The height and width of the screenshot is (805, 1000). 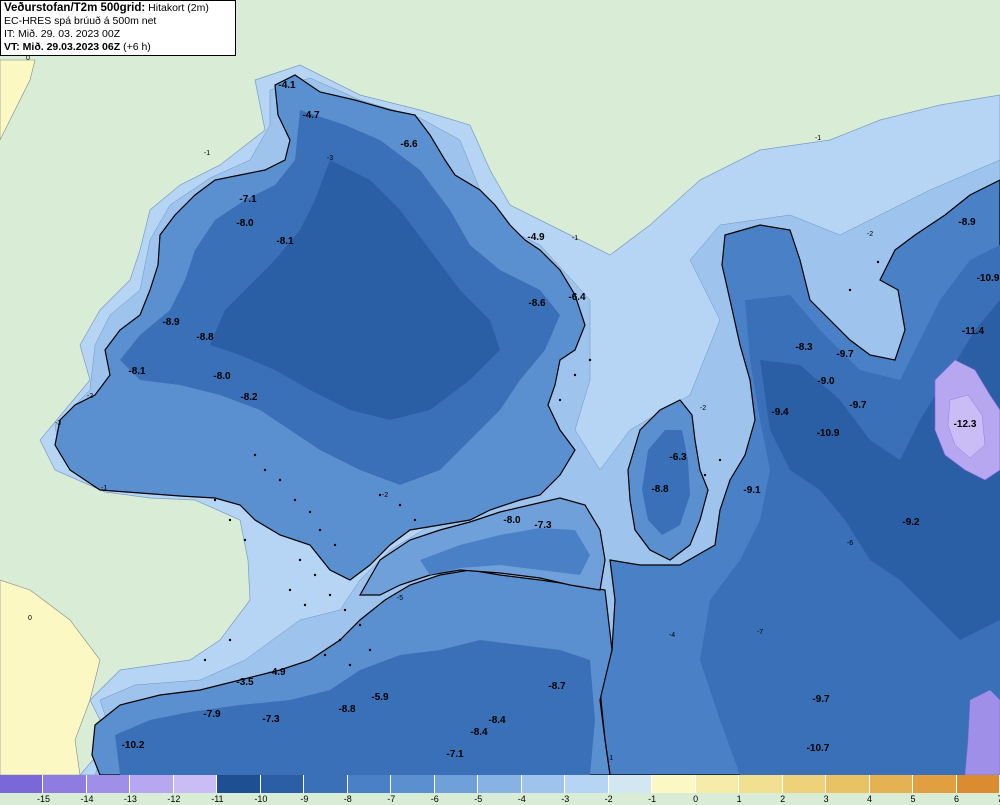 What do you see at coordinates (537, 303) in the screenshot?
I see `temperature-label: -8.6` at bounding box center [537, 303].